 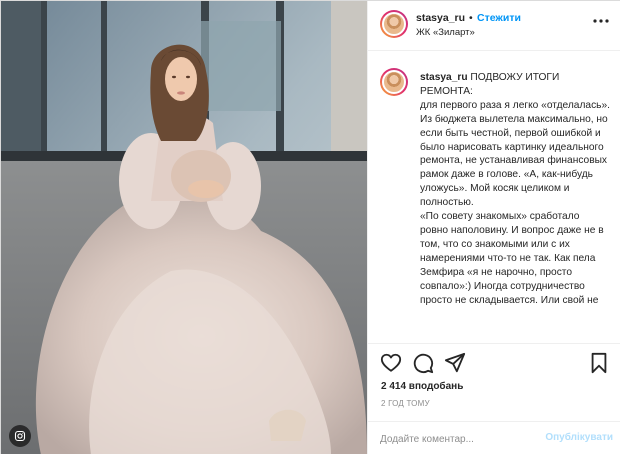 I want to click on comment-icon, so click(x=423, y=363).